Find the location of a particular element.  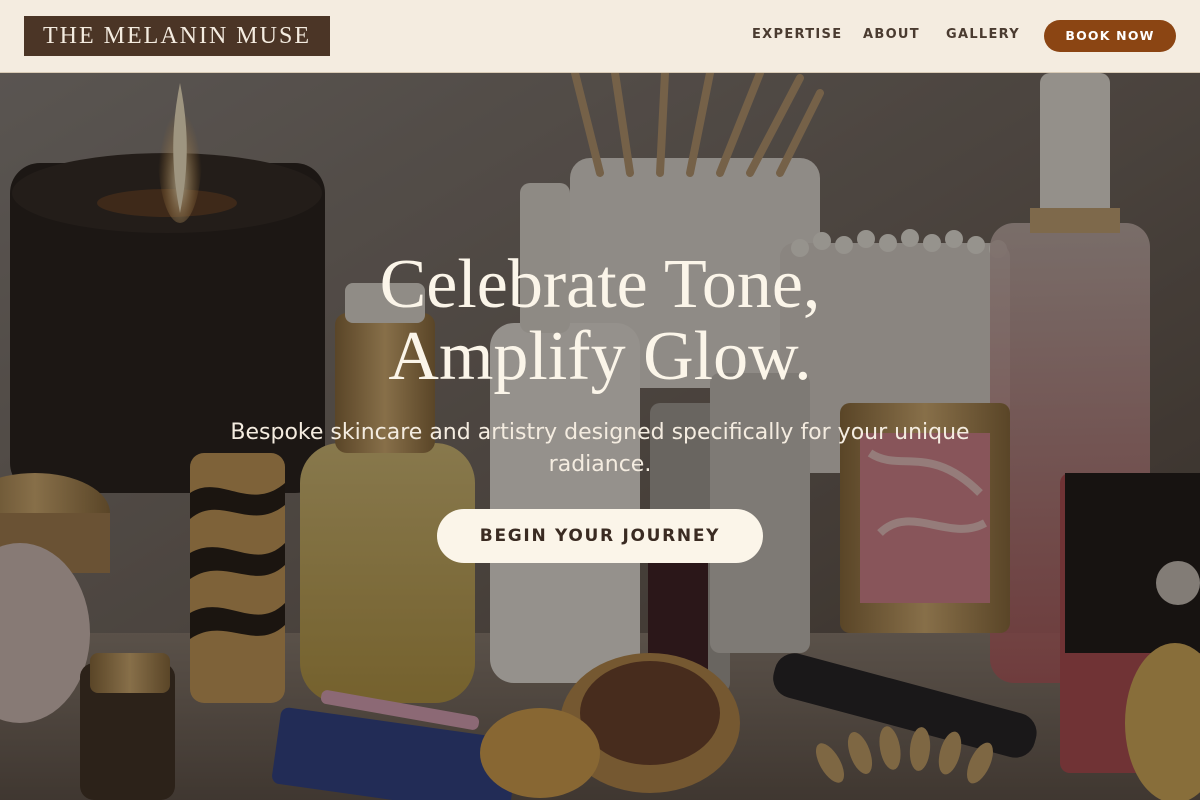

book-now-button: BOOK NOW is located at coordinates (1110, 36).